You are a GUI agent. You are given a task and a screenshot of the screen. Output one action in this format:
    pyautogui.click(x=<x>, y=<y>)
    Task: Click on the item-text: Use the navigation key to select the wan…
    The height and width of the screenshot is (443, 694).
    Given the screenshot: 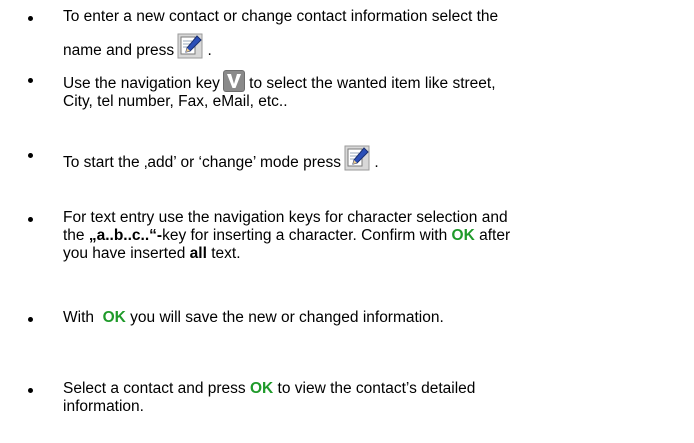 What is the action you would take?
    pyautogui.click(x=373, y=90)
    